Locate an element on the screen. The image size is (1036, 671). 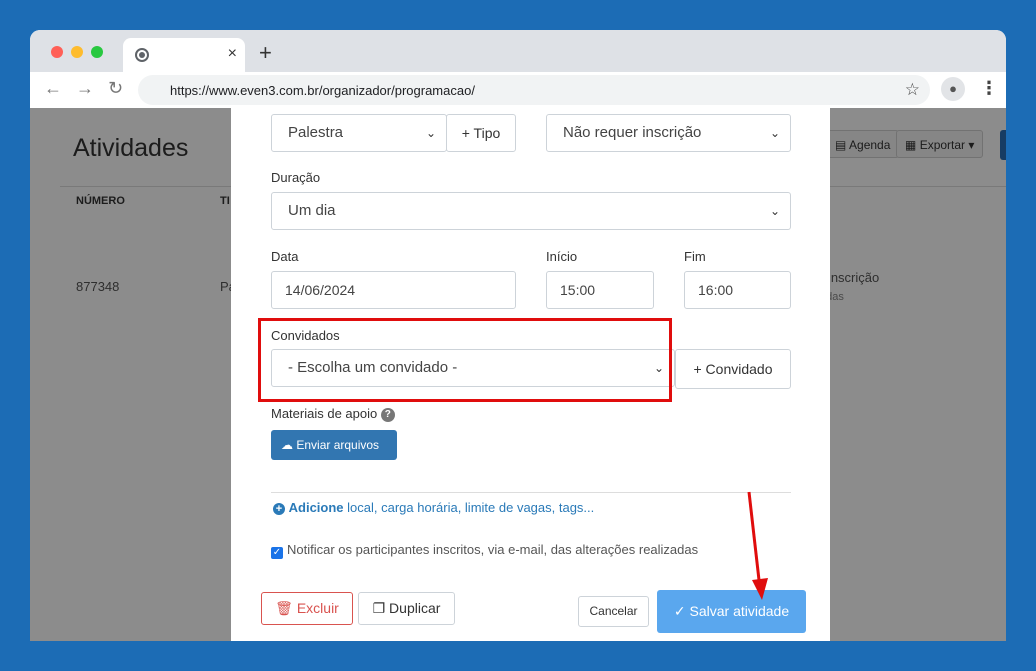
duplicar-button: ❐ Duplicar is located at coordinates (406, 608).